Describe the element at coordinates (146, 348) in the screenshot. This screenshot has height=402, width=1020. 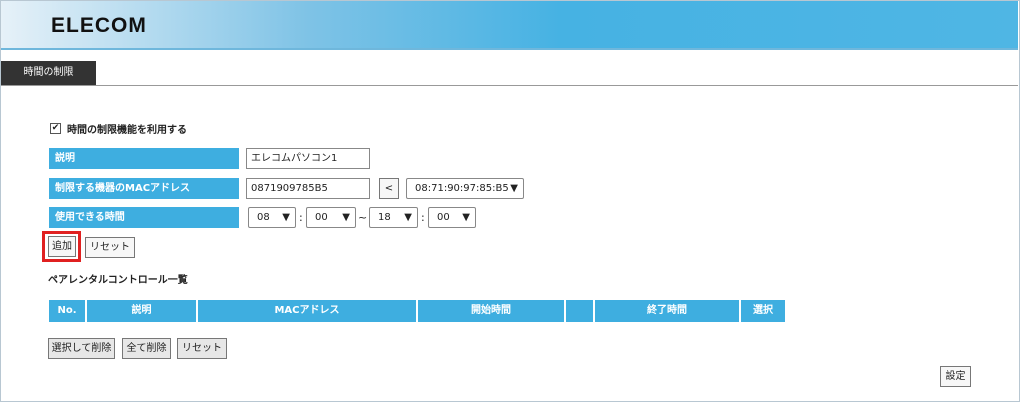
I see `delete-all-button: 全て削除` at that location.